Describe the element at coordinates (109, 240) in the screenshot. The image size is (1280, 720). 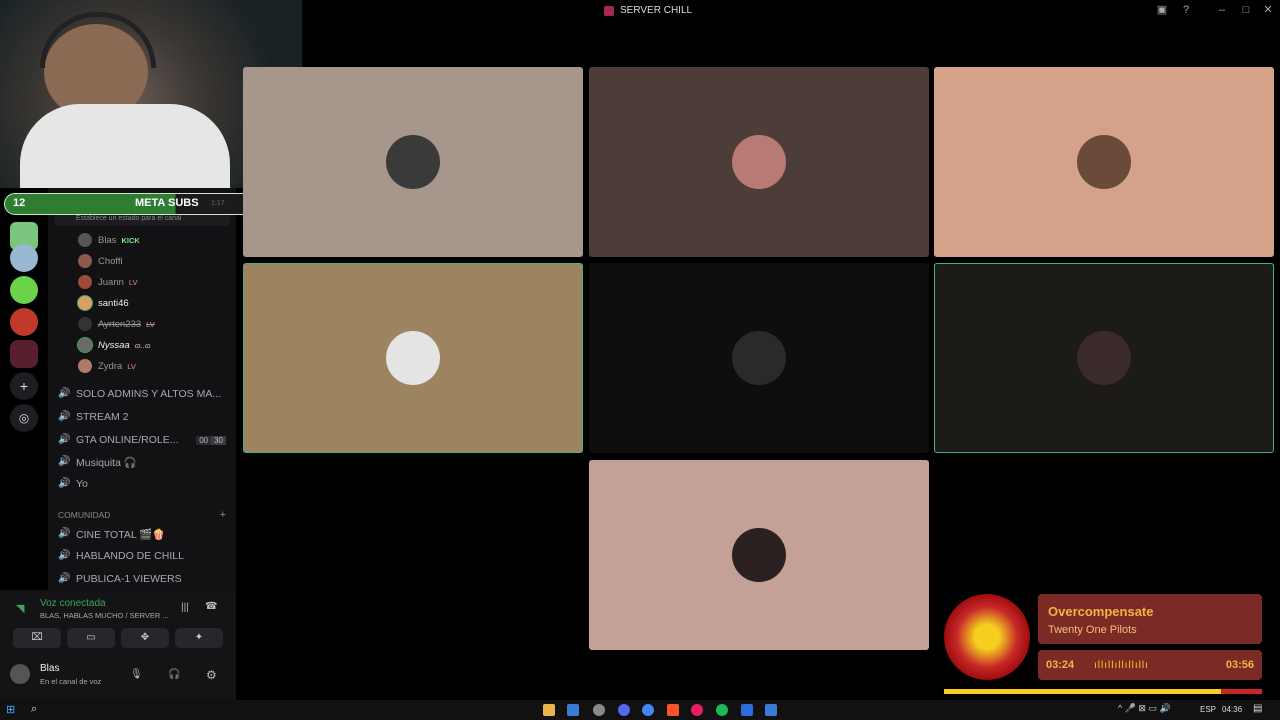
I see `voice-user: Blas KICK` at that location.